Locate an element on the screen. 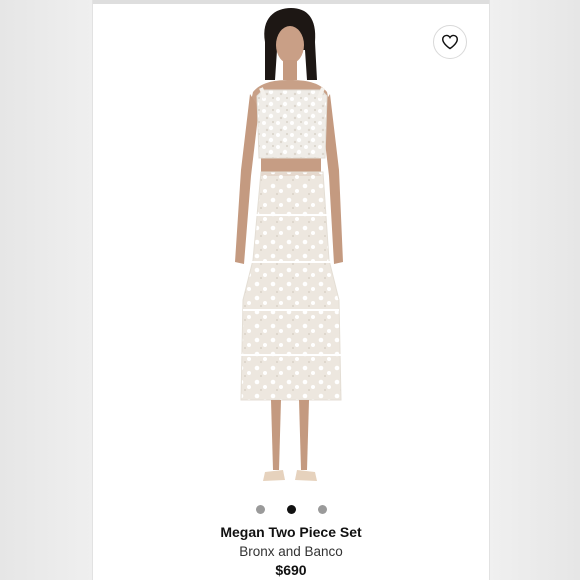  product-name: Megan Two Piece Set is located at coordinates (291, 532).